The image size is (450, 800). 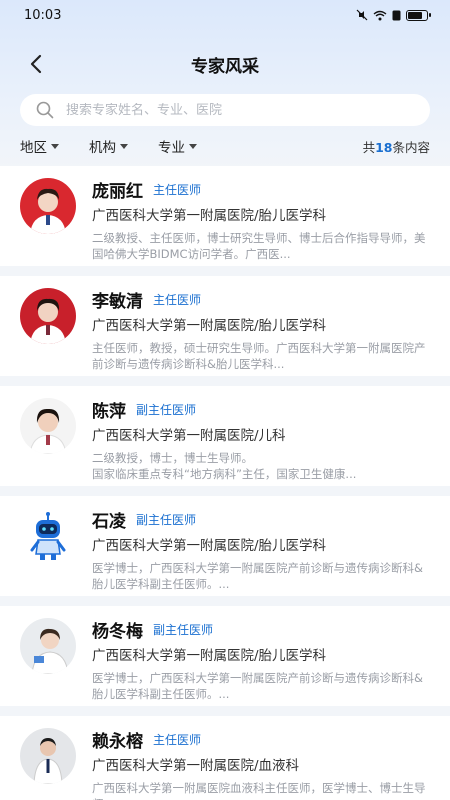 What do you see at coordinates (259, 790) in the screenshot?
I see `doctor-bio: 广西医科大学第一附属医院血液科主任医师，医学博士、博士生导师。` at bounding box center [259, 790].